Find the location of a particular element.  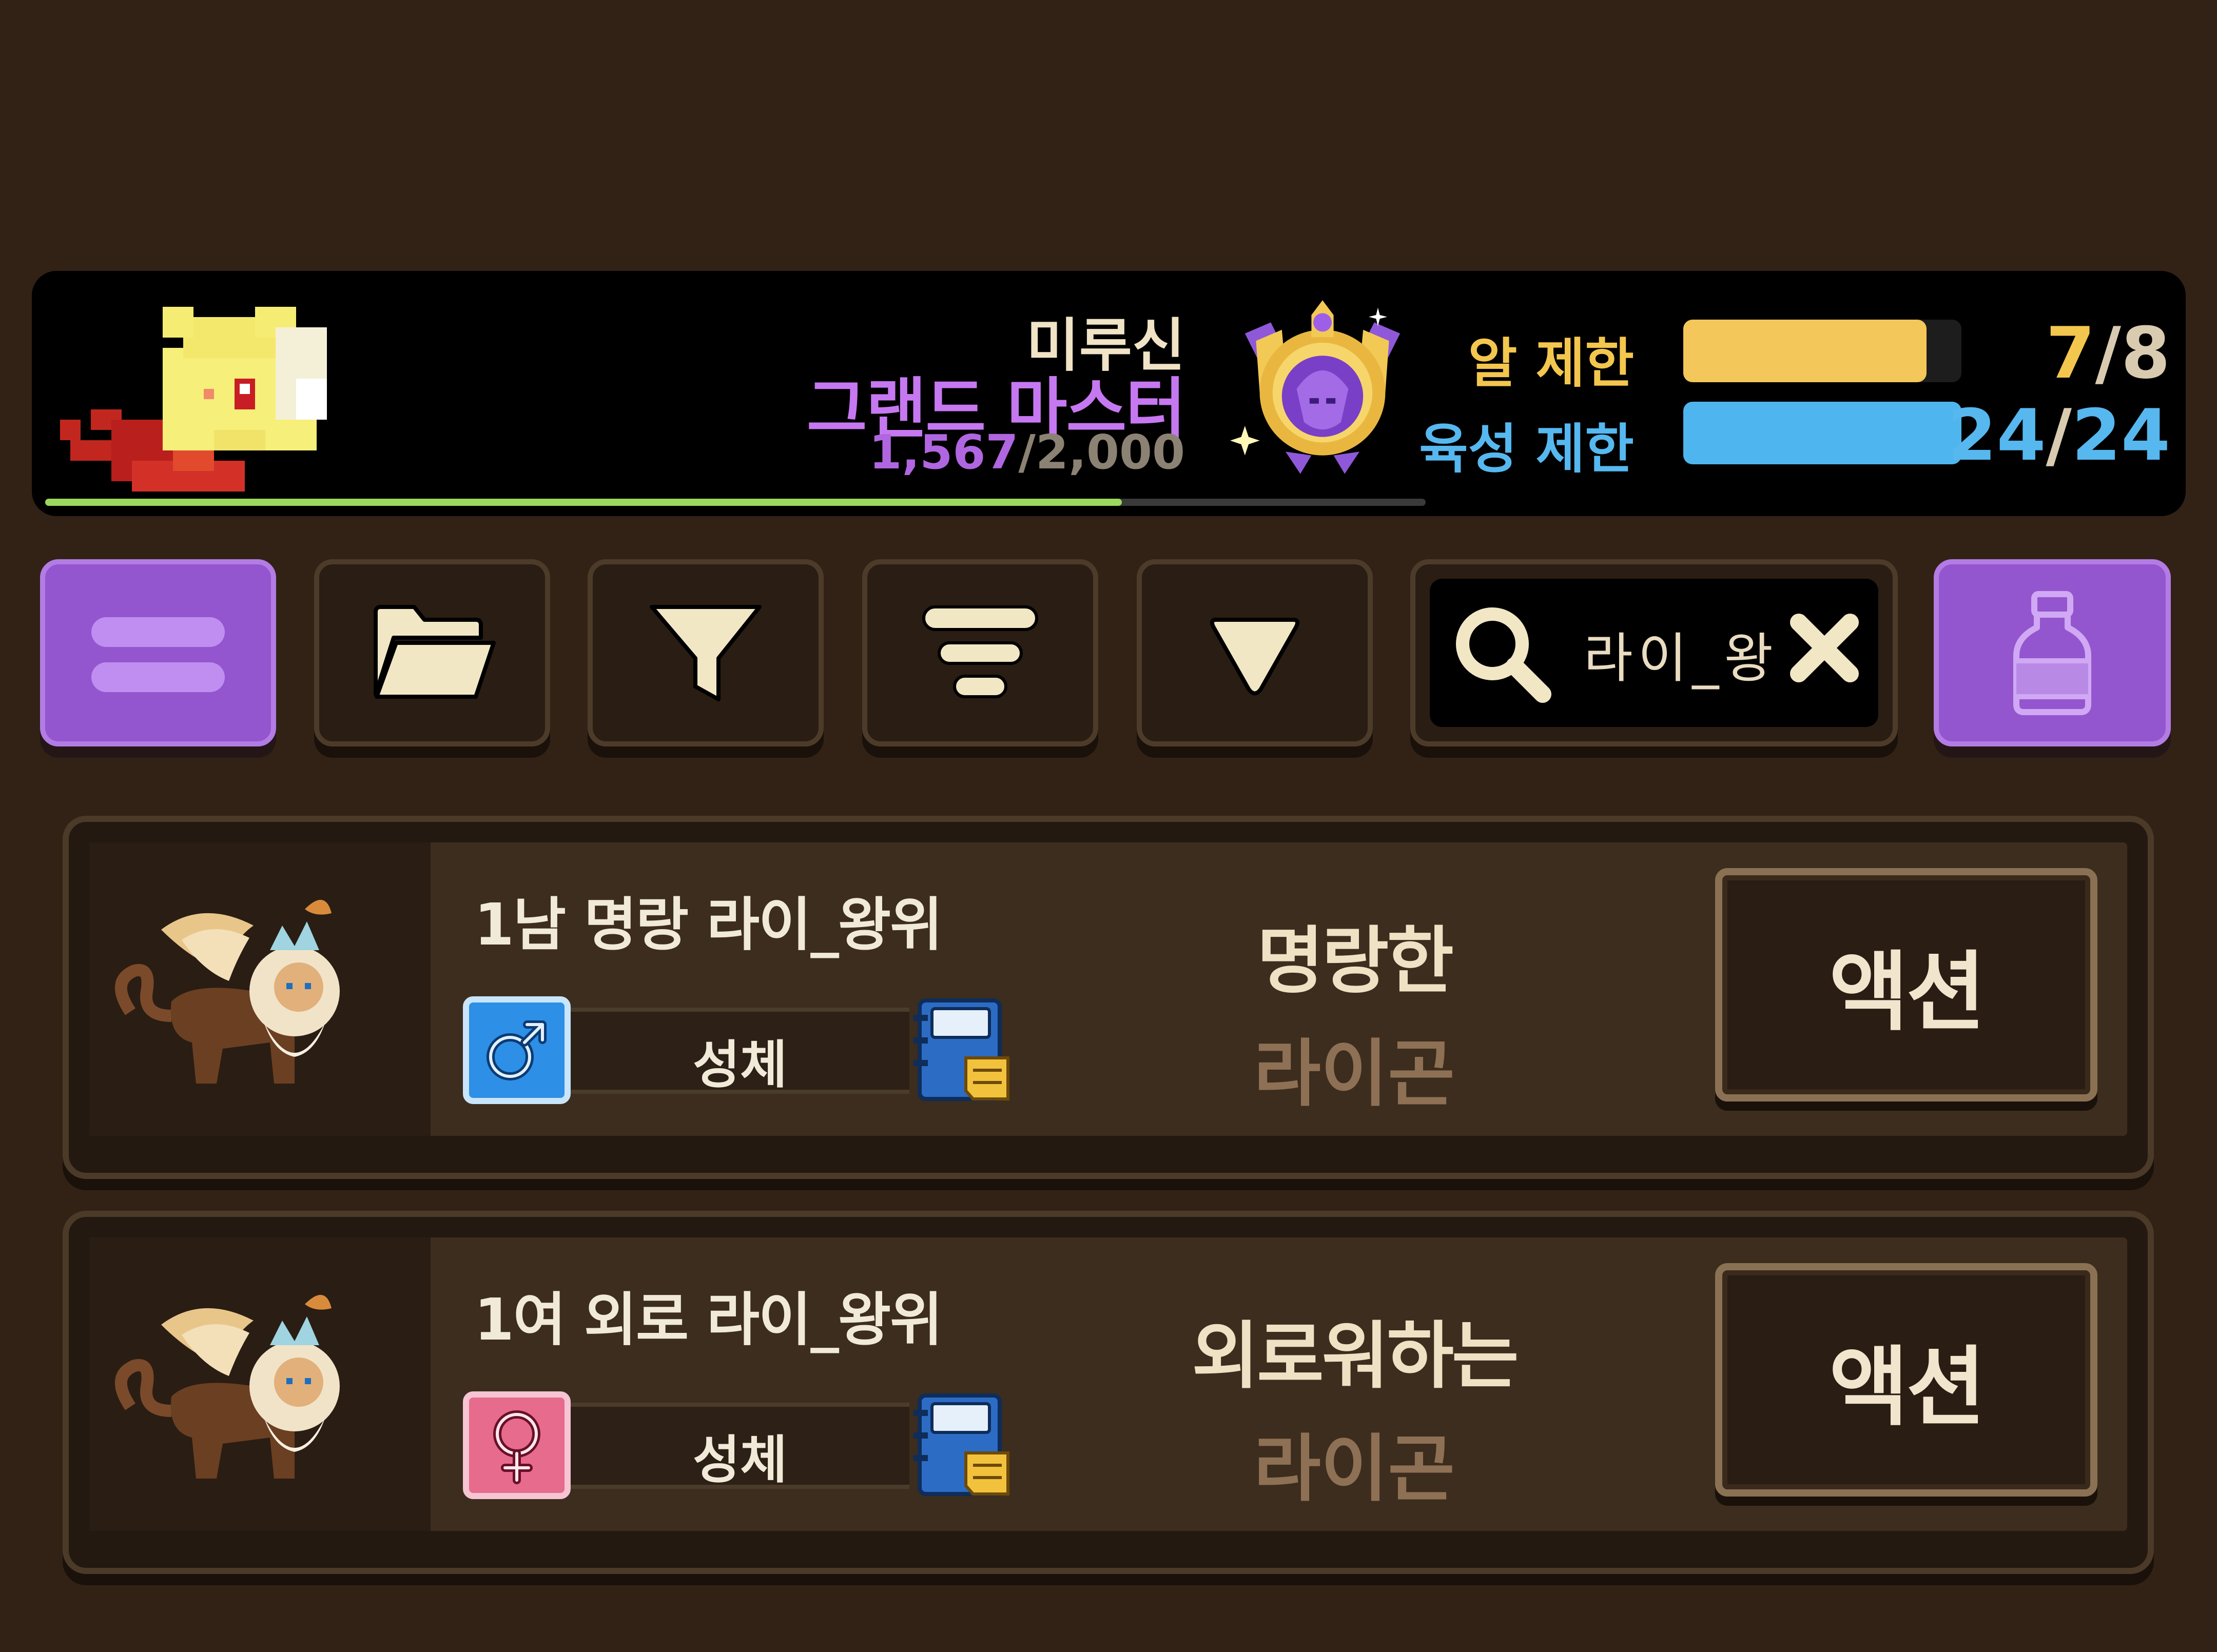

exp-current: 1,567 is located at coordinates (944, 453).